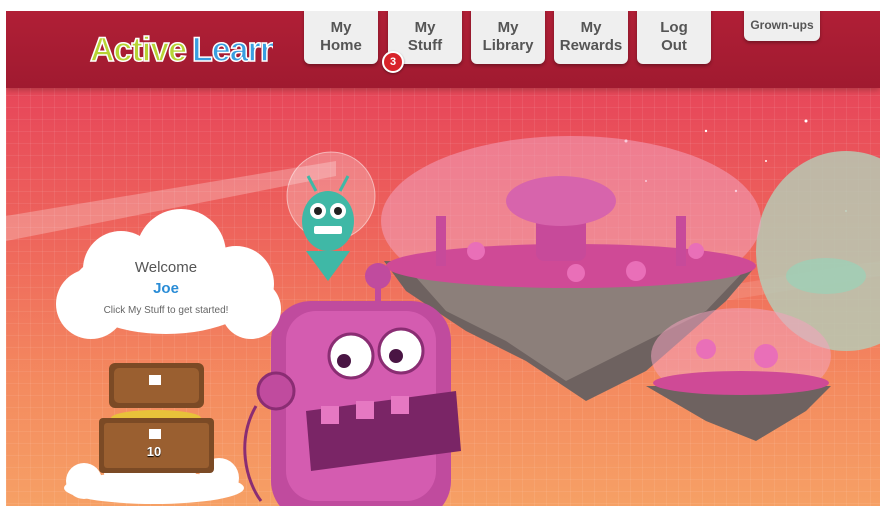 This screenshot has height=506, width=880. I want to click on treasure-chest, so click(154, 434).